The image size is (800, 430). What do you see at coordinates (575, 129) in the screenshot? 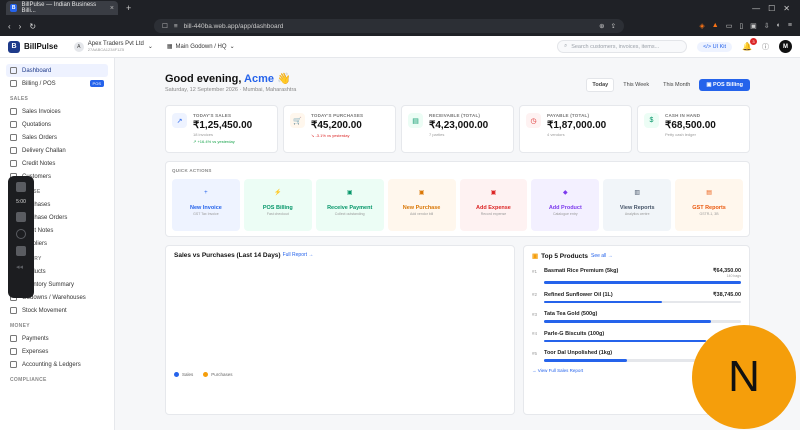
I see `stat-card: ◷ PAYABLE (TOTAL) ₹1,87,000.00 4 vendors` at bounding box center [575, 129].